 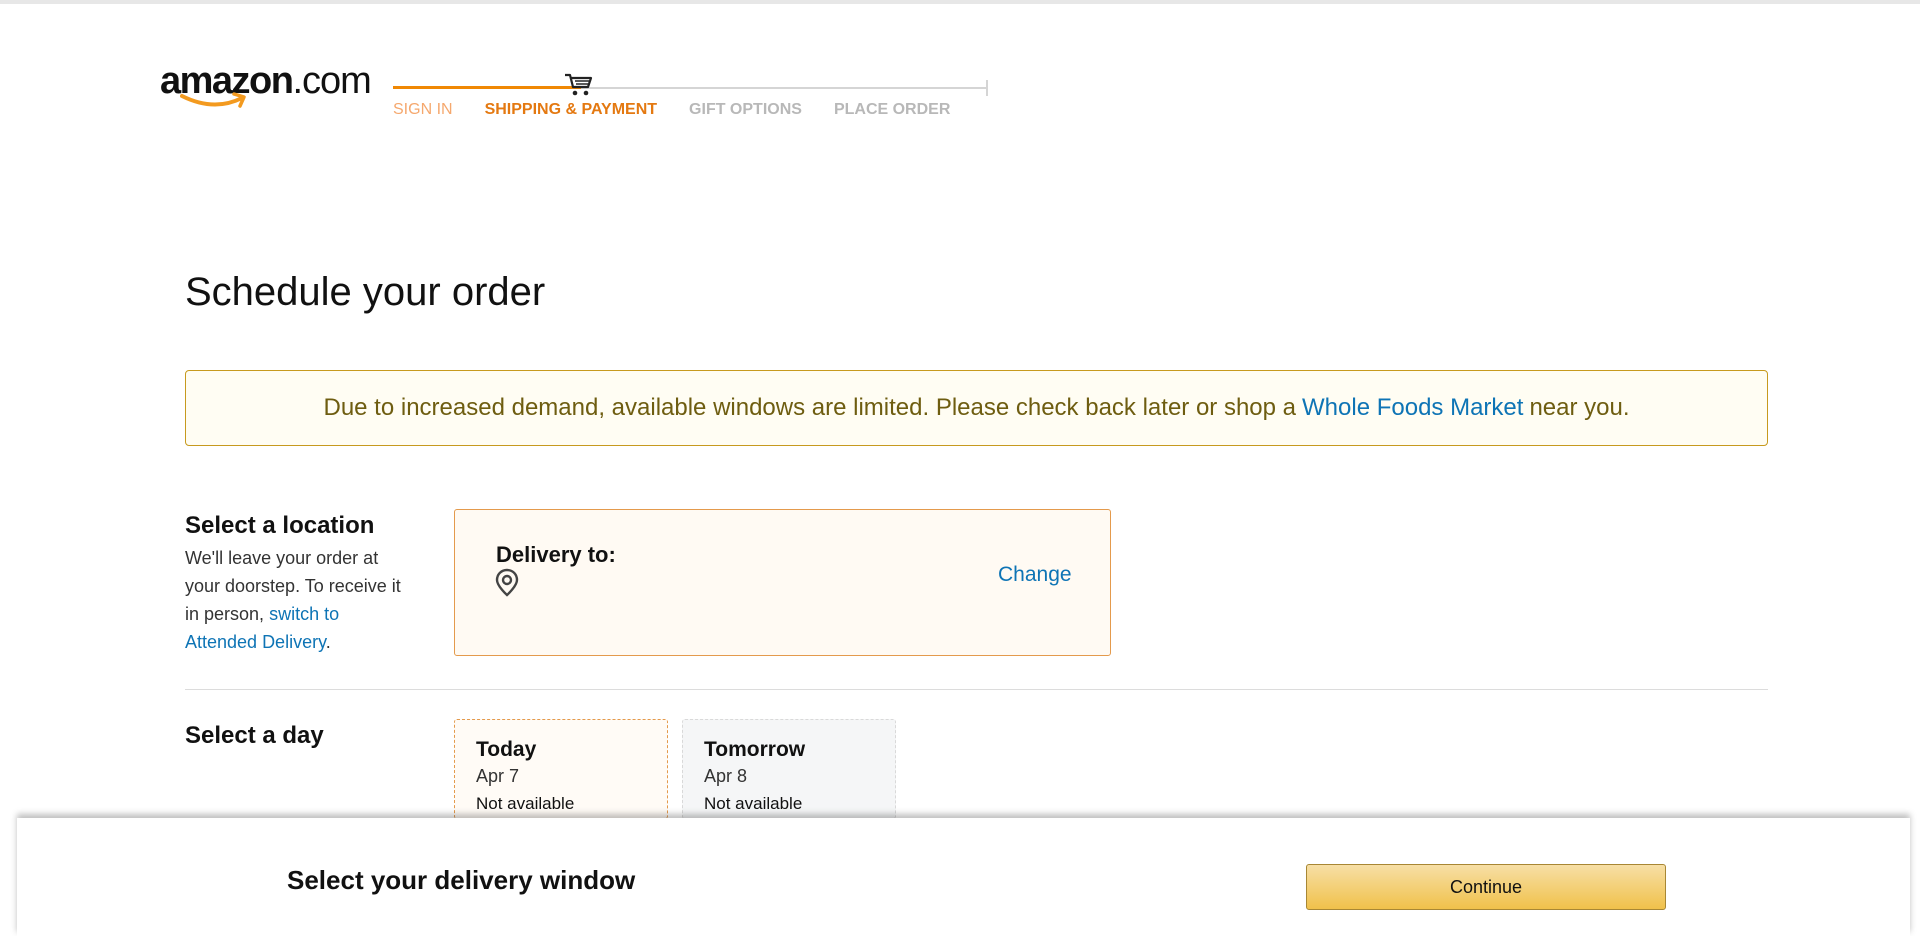 What do you see at coordinates (487, 87) in the screenshot?
I see `progress-fill` at bounding box center [487, 87].